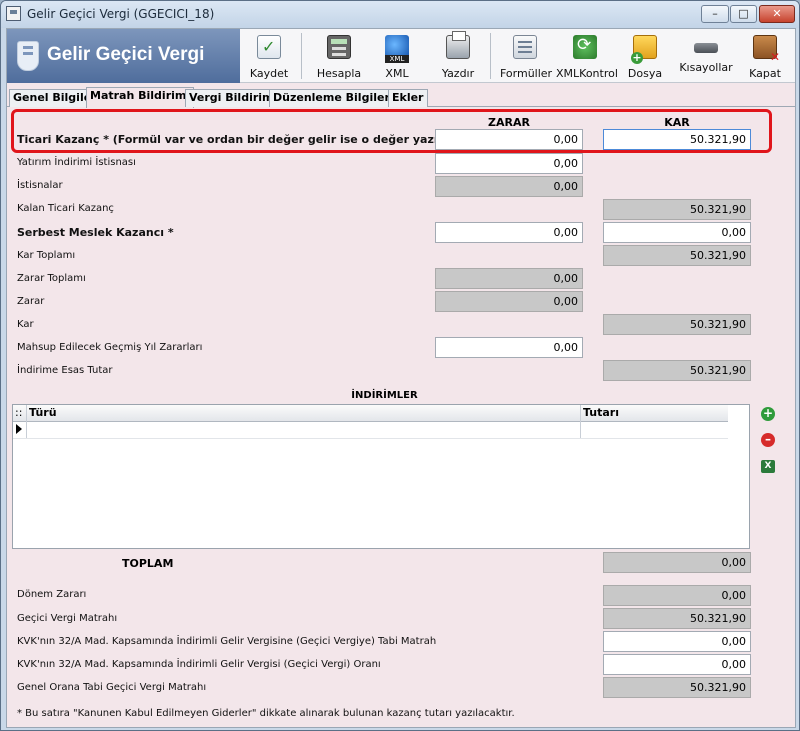  Describe the element at coordinates (509, 278) in the screenshot. I see `zarar-toplami-value: 0,00` at that location.